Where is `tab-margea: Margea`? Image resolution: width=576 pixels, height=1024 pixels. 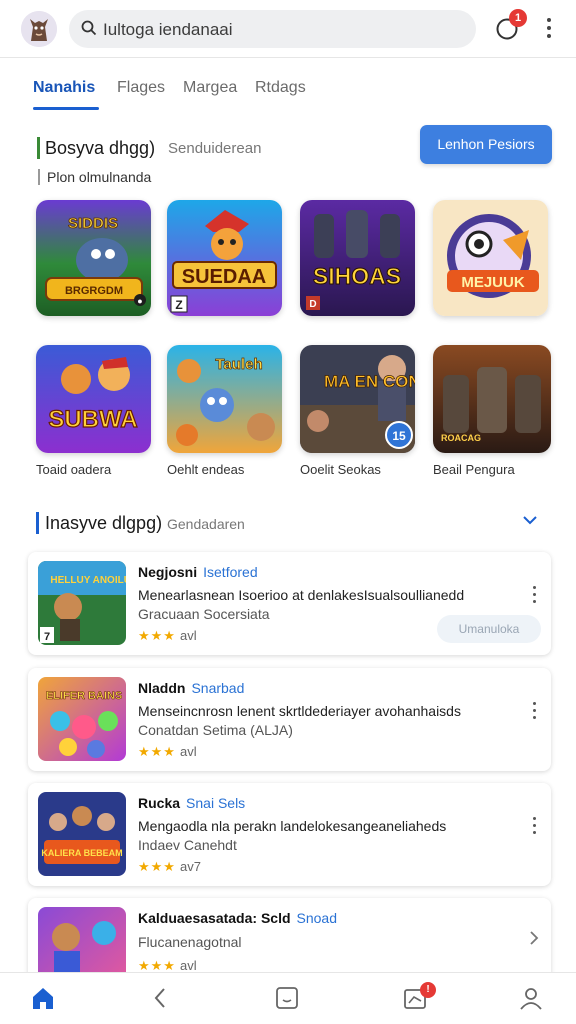 tab-margea: Margea is located at coordinates (210, 88).